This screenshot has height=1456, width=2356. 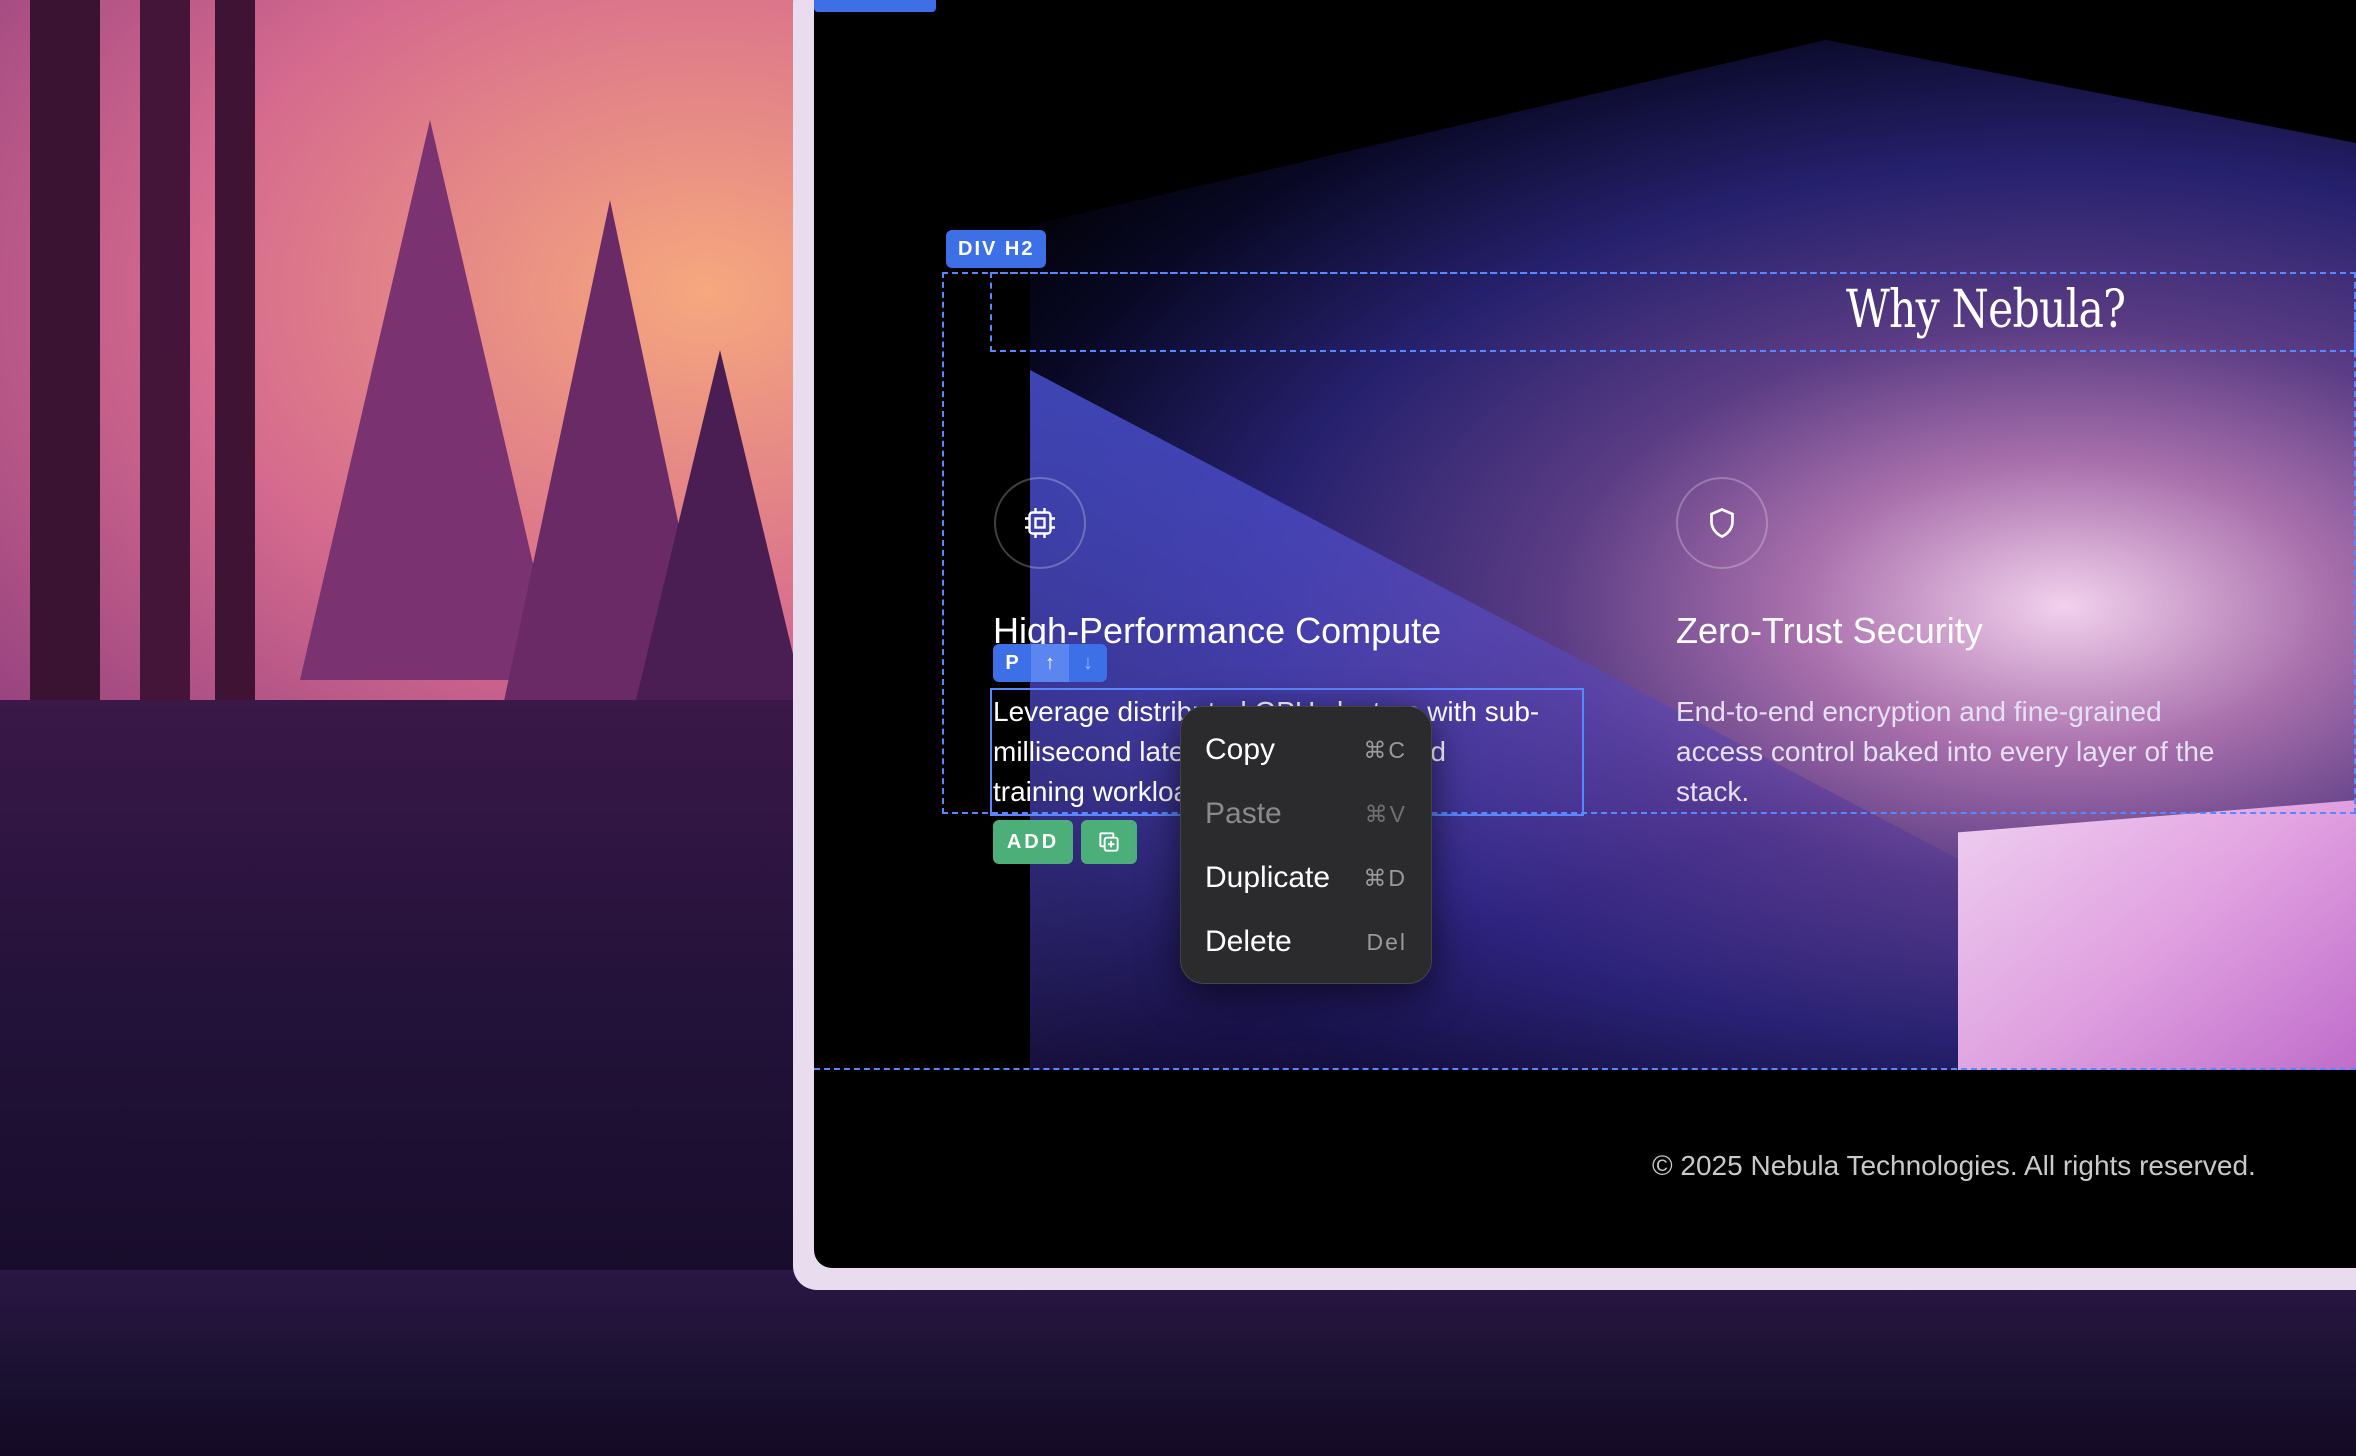 I want to click on duplicate-element-button, so click(x=1109, y=842).